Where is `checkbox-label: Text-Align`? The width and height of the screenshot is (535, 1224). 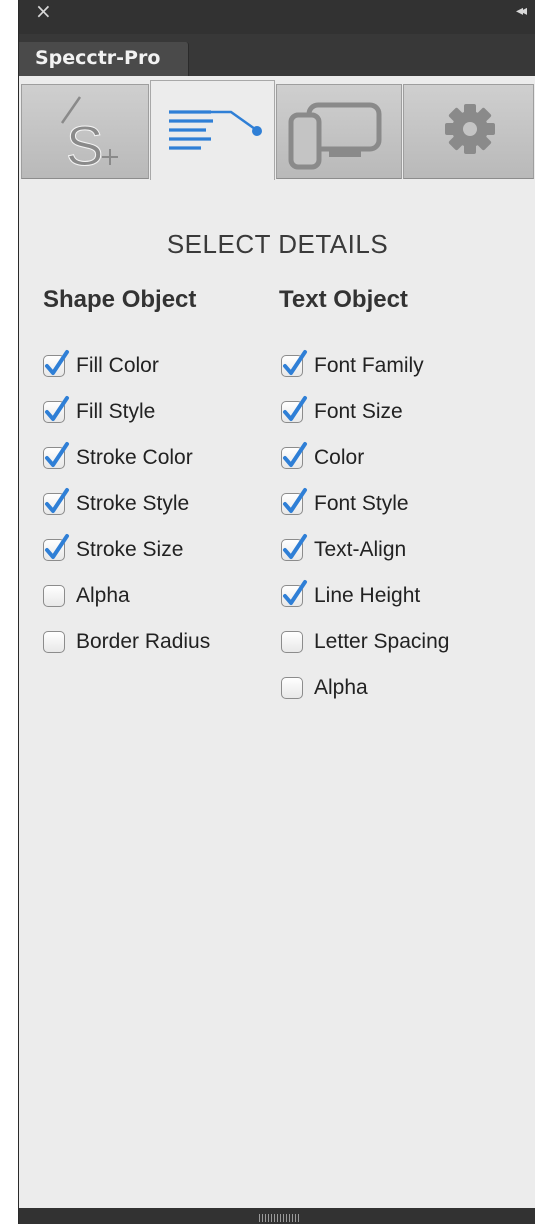 checkbox-label: Text-Align is located at coordinates (360, 549).